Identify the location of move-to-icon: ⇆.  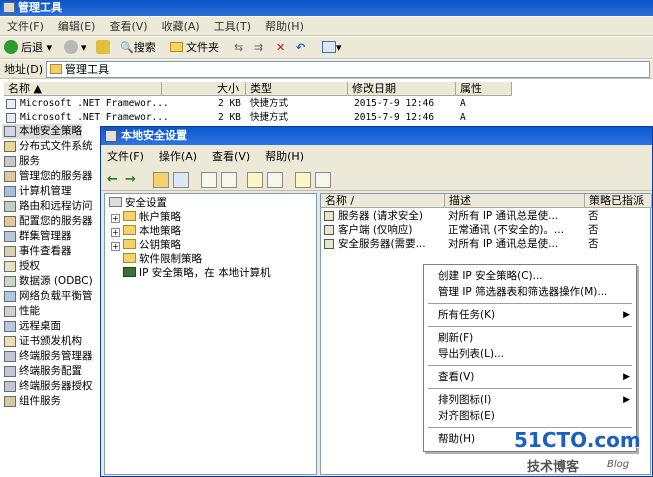
(238, 48).